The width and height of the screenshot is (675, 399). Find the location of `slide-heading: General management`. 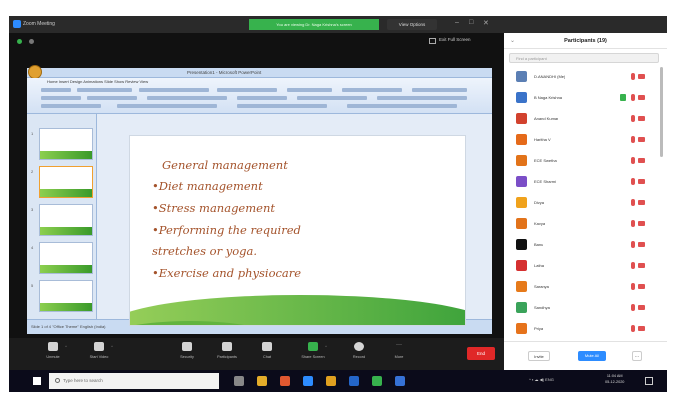

slide-heading: General management is located at coordinates (225, 165).